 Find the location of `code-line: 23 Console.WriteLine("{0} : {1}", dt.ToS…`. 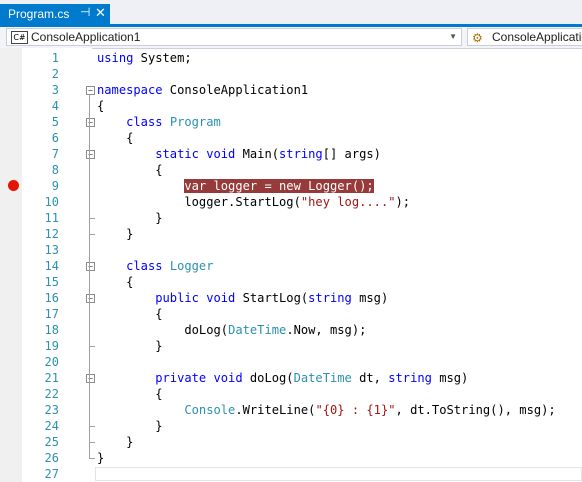

code-line: 23 Console.WriteLine("{0} : {1}", dt.ToS… is located at coordinates (291, 410).